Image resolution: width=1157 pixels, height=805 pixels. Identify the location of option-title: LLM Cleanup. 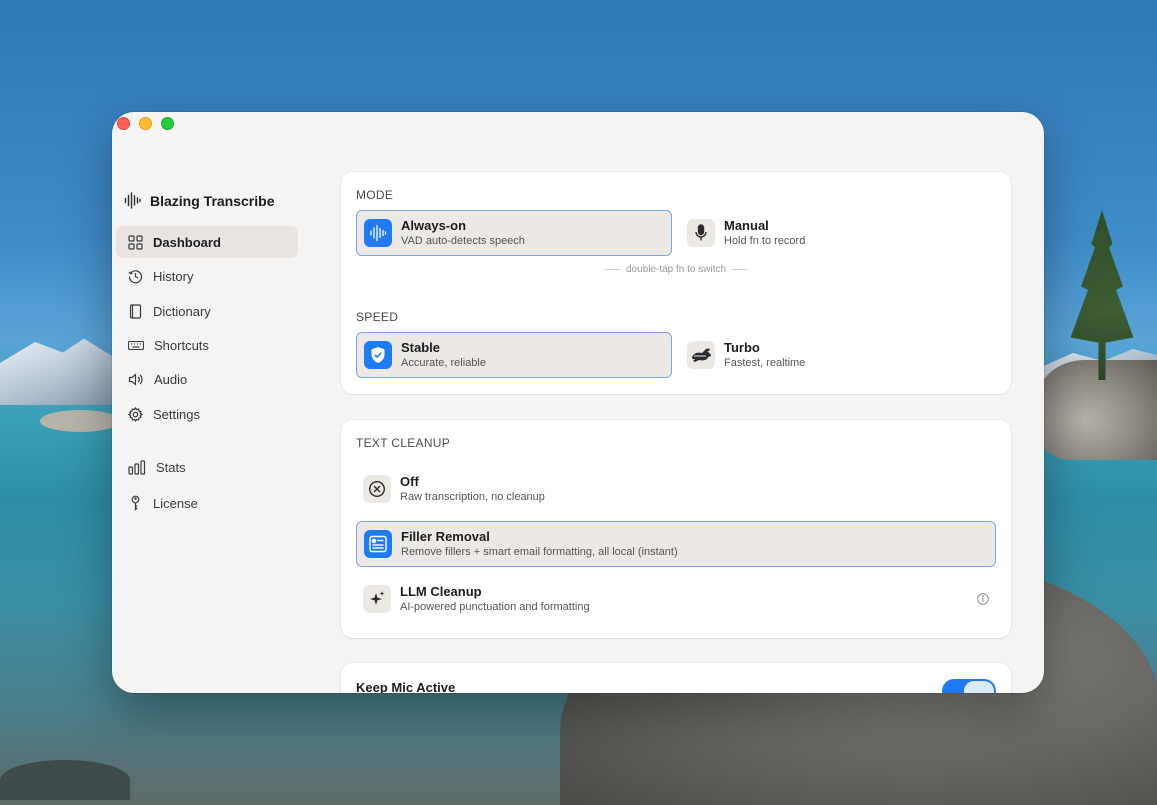
(441, 591).